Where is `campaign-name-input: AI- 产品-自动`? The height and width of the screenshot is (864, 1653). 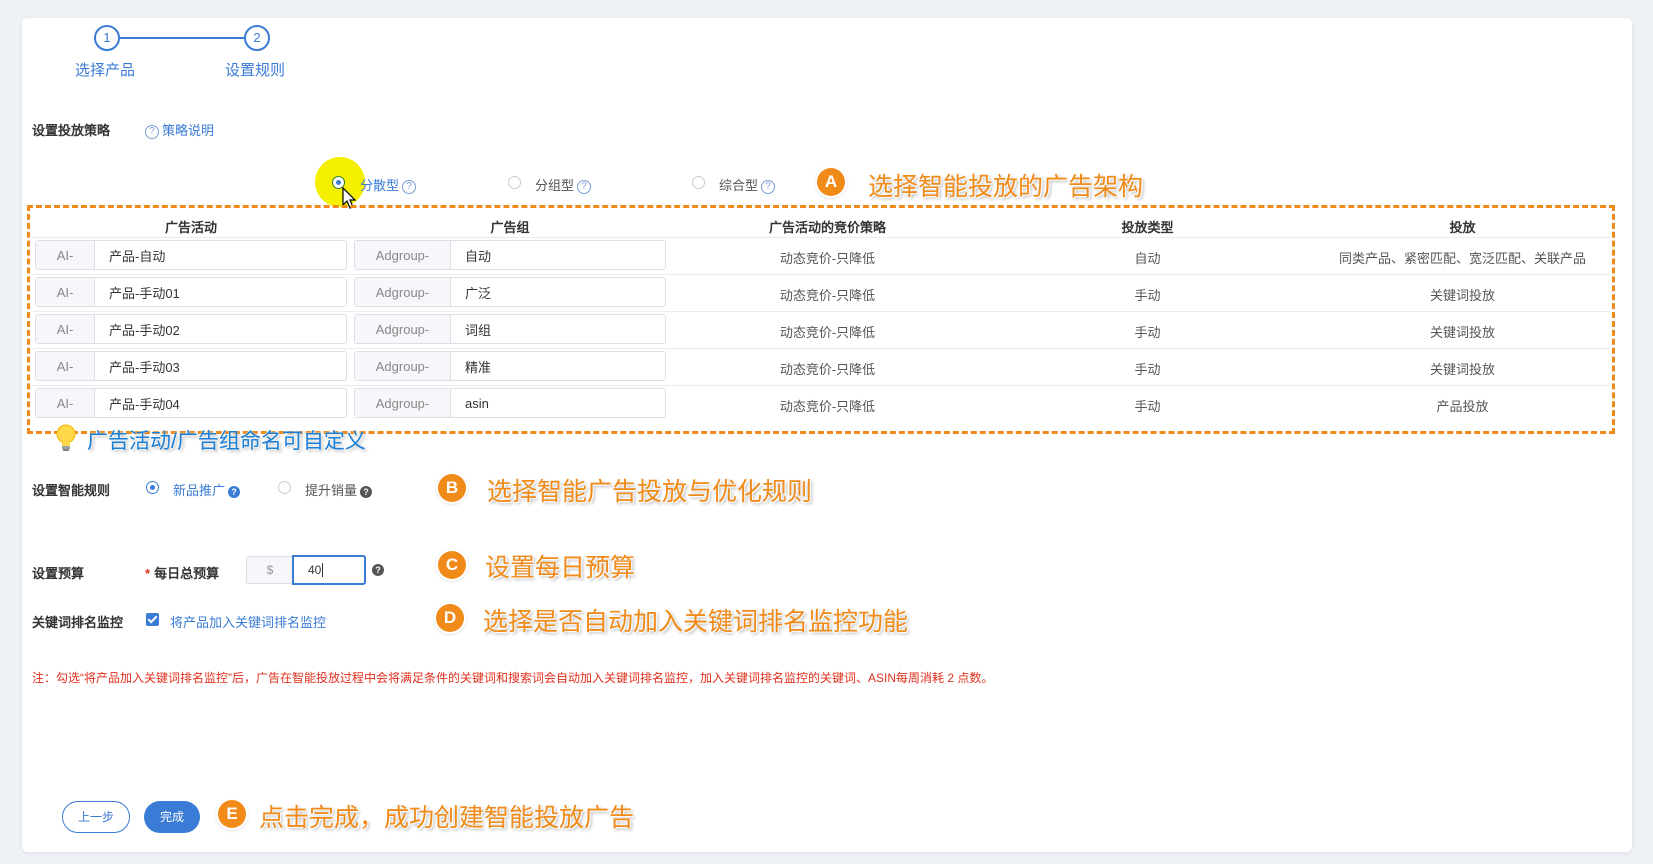 campaign-name-input: AI- 产品-自动 is located at coordinates (191, 255).